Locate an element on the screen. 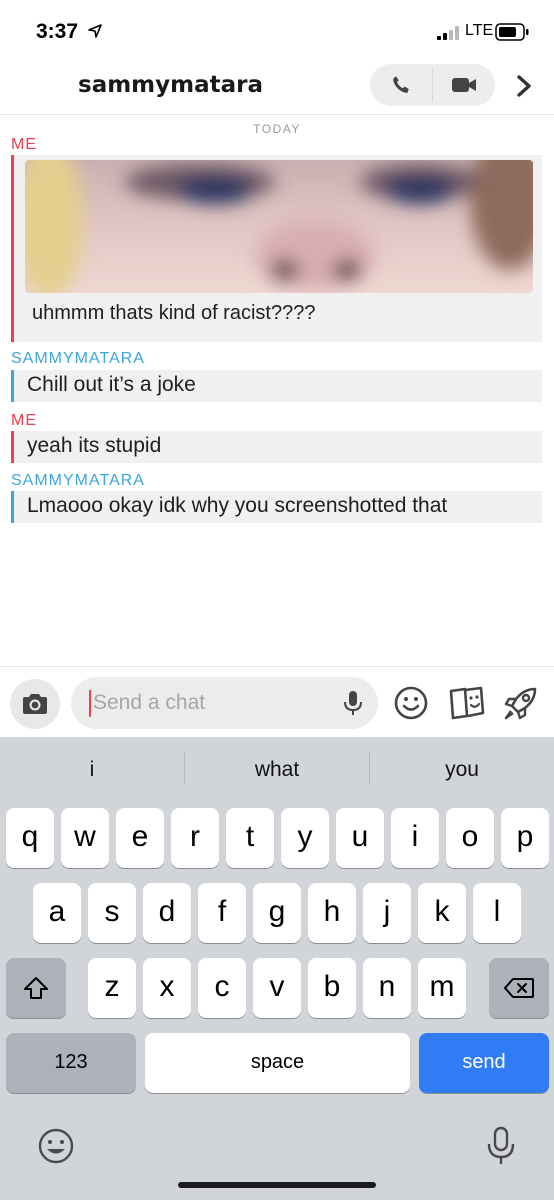  video-camera-icon is located at coordinates (464, 85).